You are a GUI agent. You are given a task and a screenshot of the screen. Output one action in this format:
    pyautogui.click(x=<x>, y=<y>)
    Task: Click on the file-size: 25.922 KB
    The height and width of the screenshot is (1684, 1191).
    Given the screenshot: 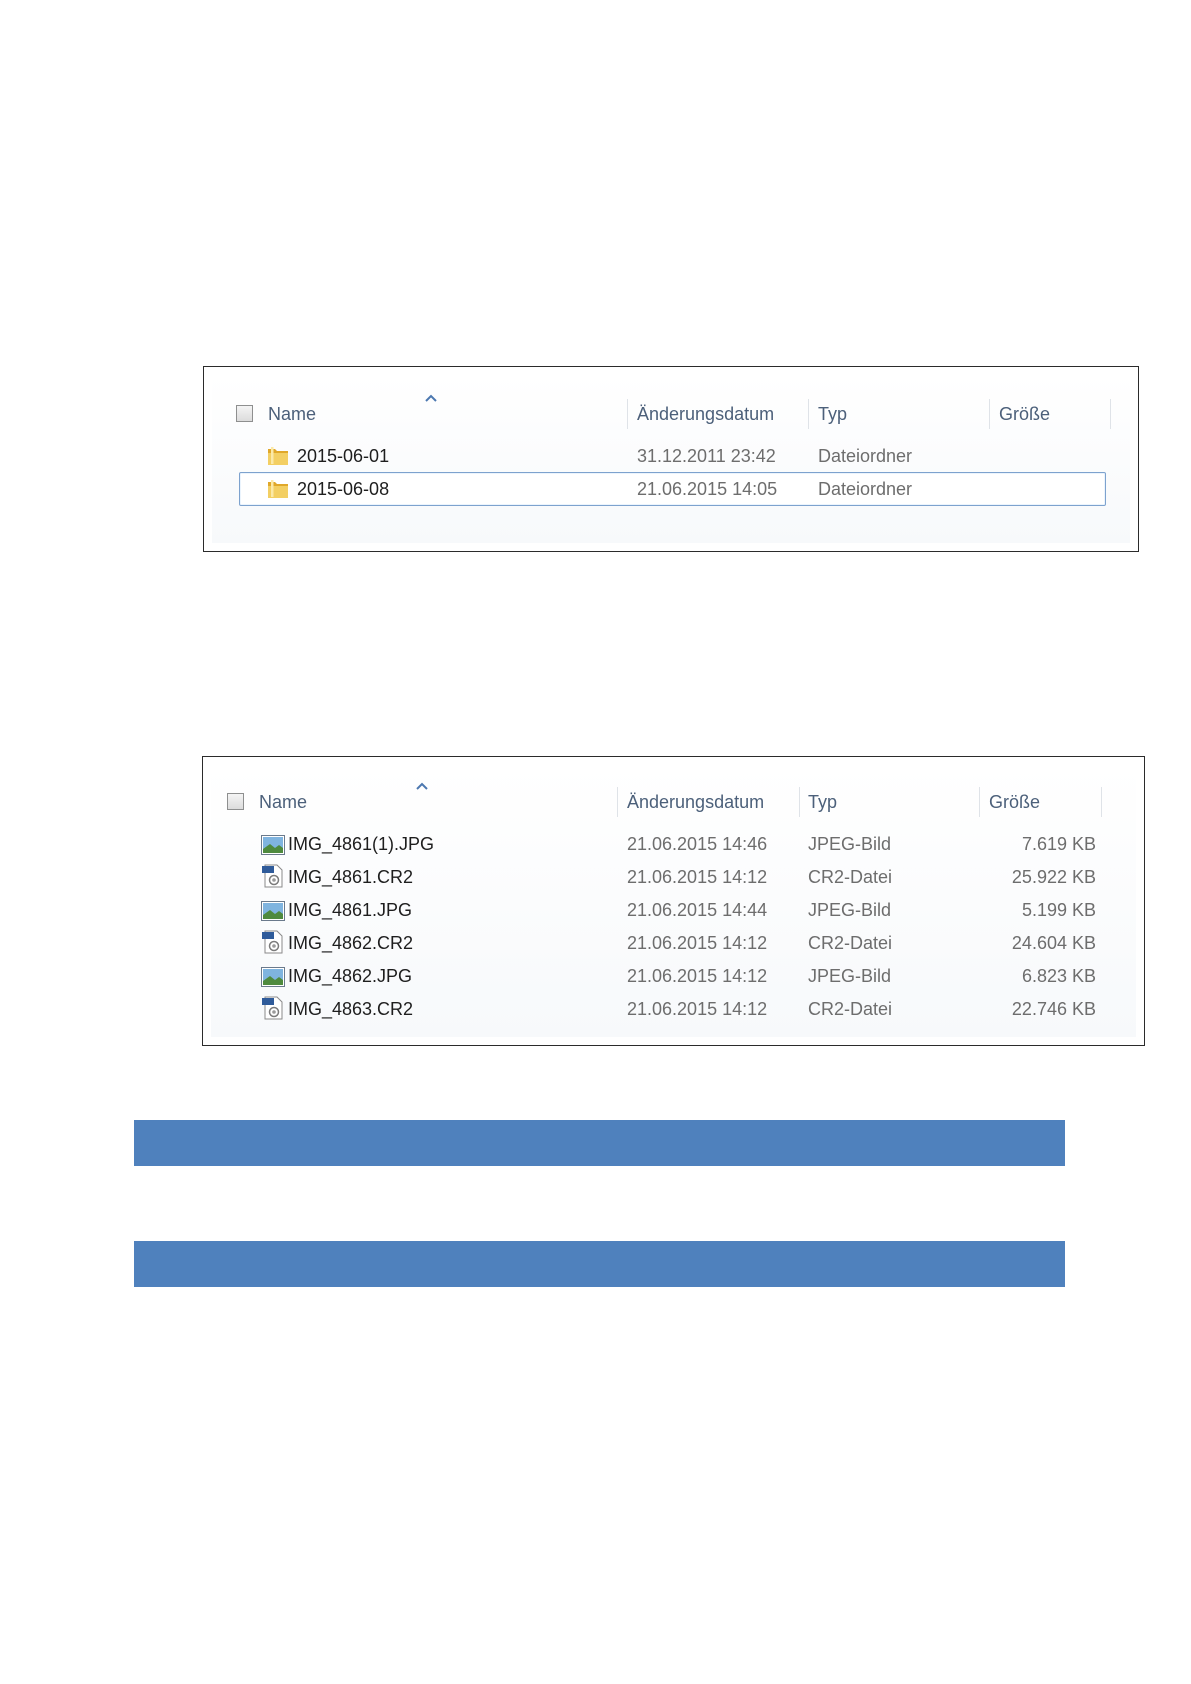 What is the action you would take?
    pyautogui.click(x=1053, y=877)
    